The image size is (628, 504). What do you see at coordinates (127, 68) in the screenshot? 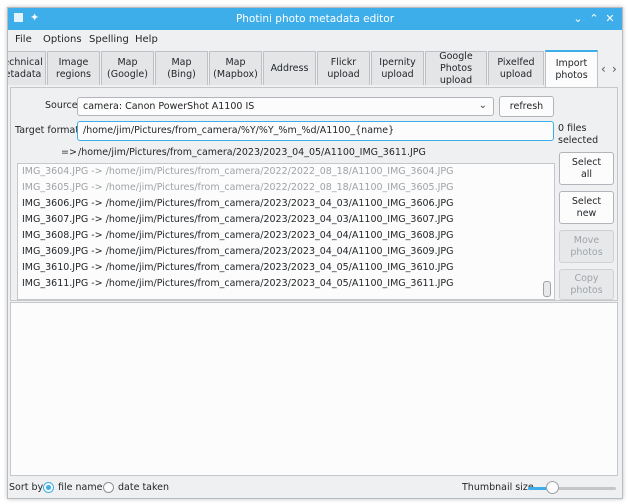
I see `tab-map-google: Map (Google)` at bounding box center [127, 68].